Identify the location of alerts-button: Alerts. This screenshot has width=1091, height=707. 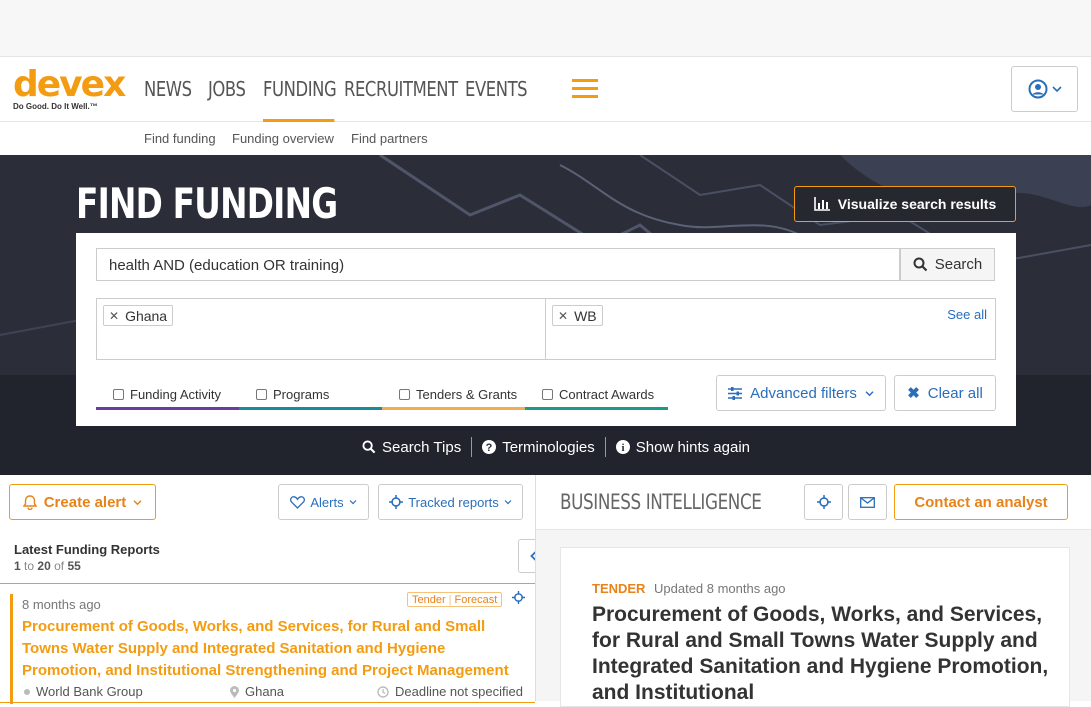
(323, 502).